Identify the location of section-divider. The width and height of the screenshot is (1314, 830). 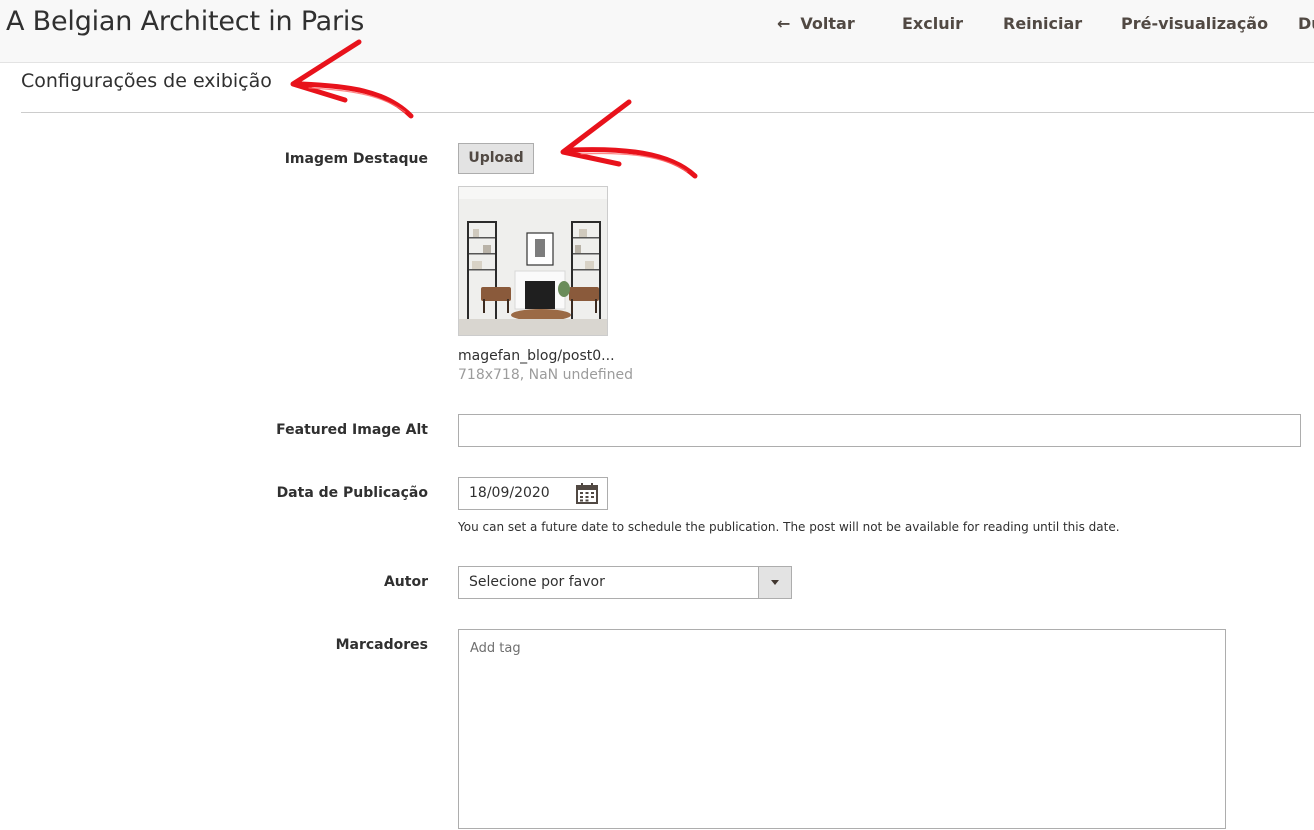
(667, 112).